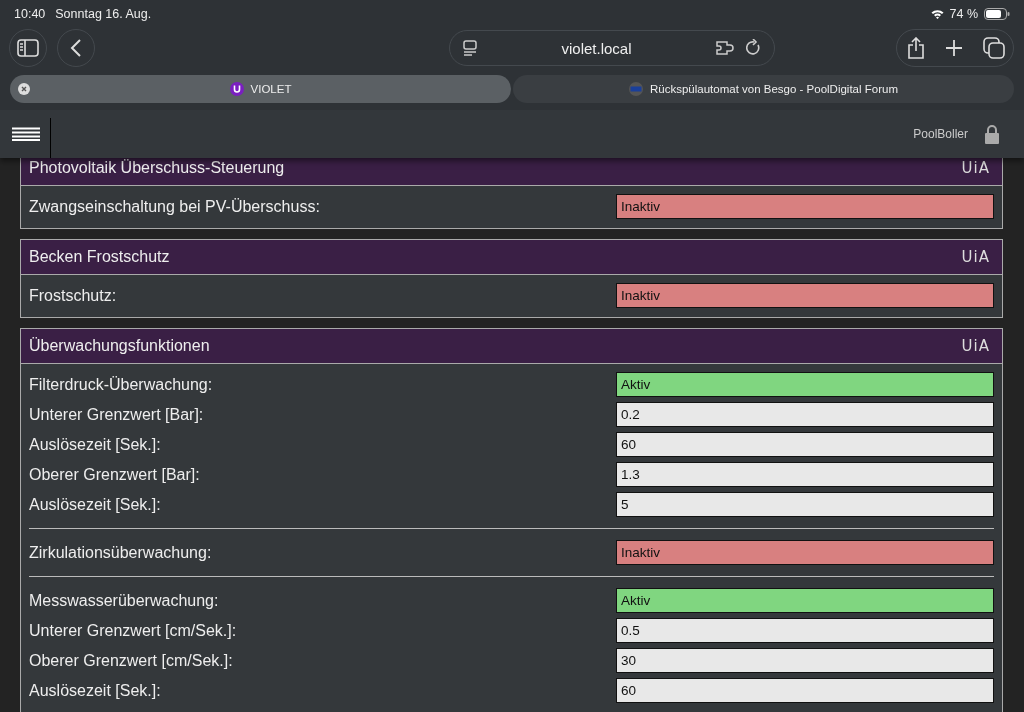  I want to click on field-label: Zirkulationsüberwachung:, so click(120, 552).